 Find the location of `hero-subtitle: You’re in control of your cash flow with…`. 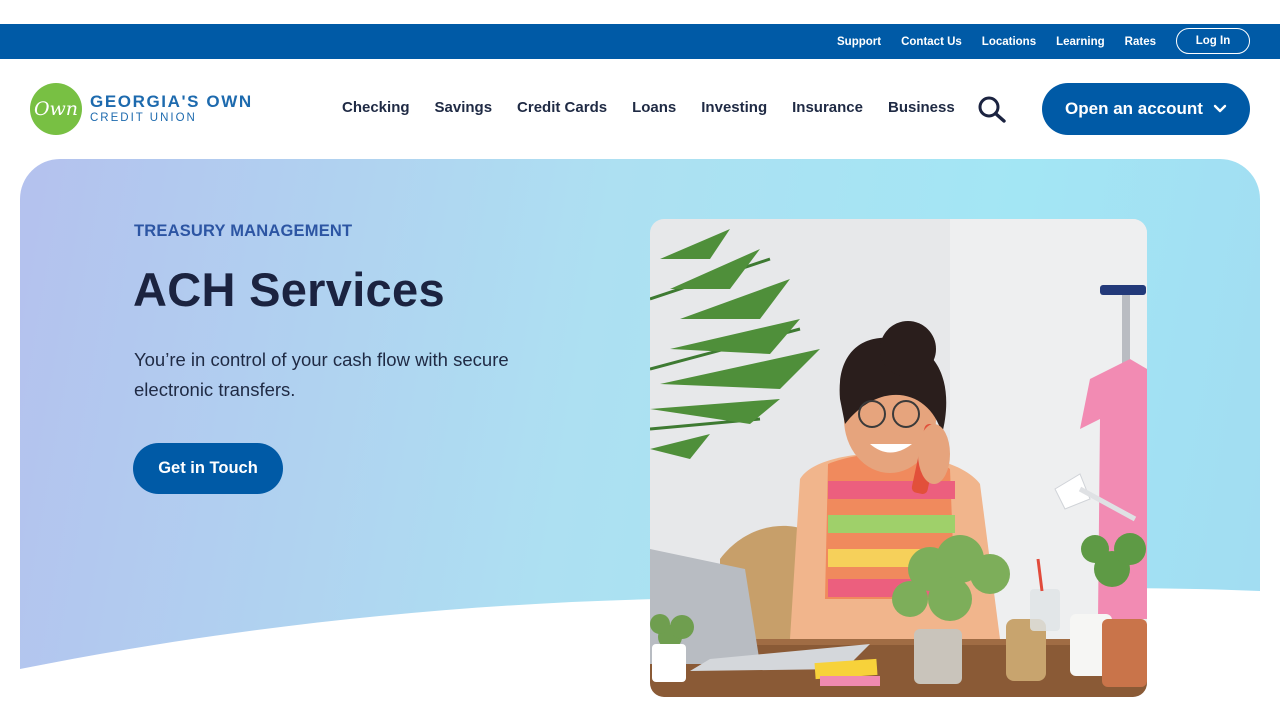

hero-subtitle: You’re in control of your cash flow with… is located at coordinates (321, 374).